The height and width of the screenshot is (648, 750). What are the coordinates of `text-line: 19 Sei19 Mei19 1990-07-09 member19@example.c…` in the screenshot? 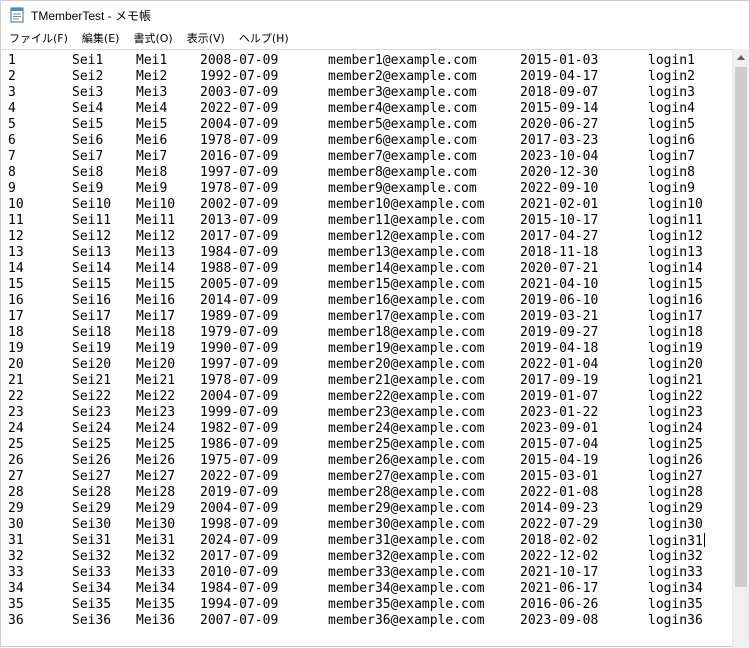 It's located at (366, 349).